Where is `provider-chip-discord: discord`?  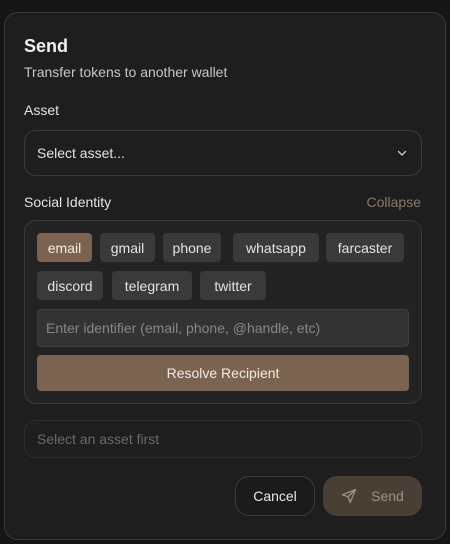
provider-chip-discord: discord is located at coordinates (70, 285).